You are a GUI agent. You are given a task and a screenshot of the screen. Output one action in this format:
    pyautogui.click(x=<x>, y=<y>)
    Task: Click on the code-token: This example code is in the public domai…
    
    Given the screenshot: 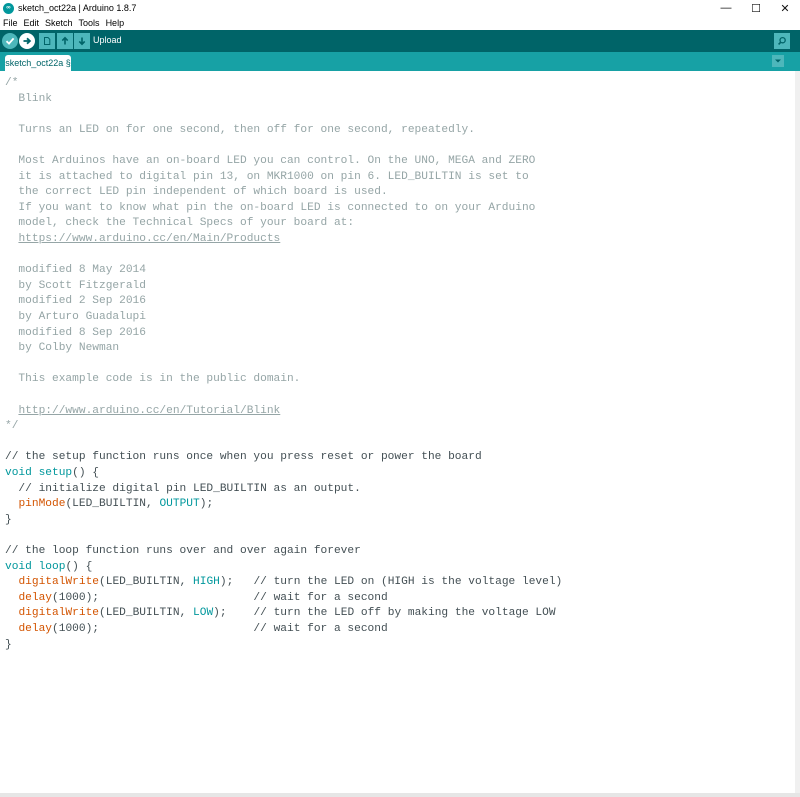 What is the action you would take?
    pyautogui.click(x=153, y=379)
    